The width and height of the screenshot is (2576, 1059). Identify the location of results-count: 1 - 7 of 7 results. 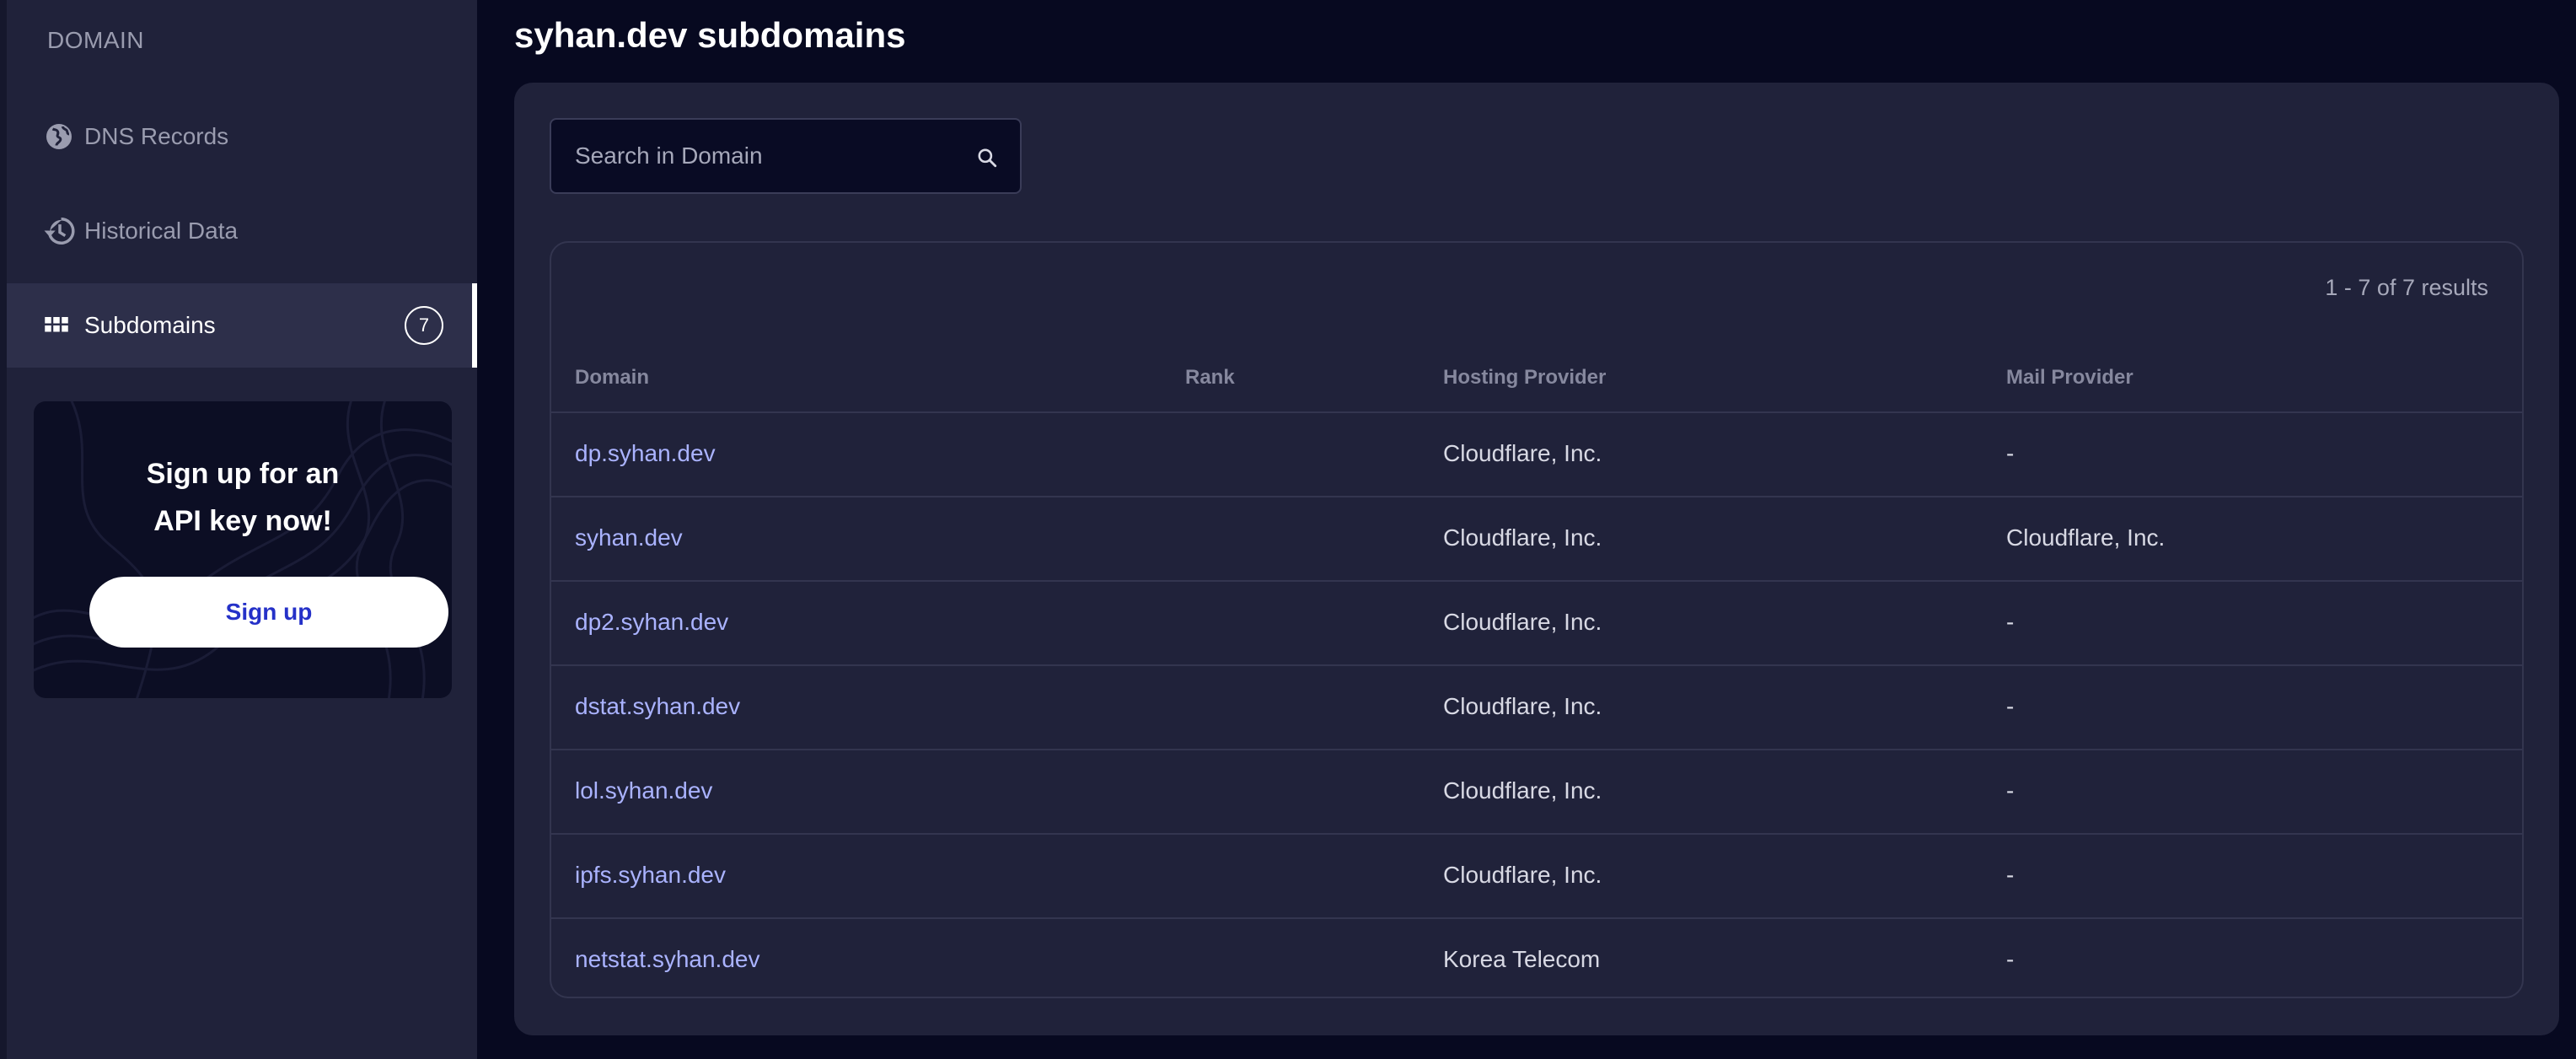
(2406, 287).